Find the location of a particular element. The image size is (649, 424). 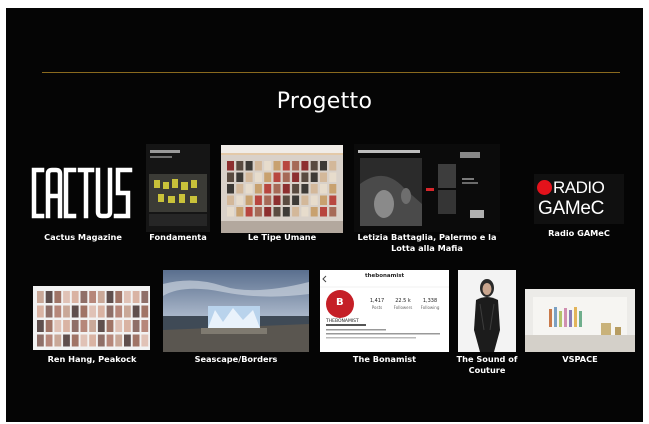

le-tipe-umane-thumbnail is located at coordinates (282, 189).